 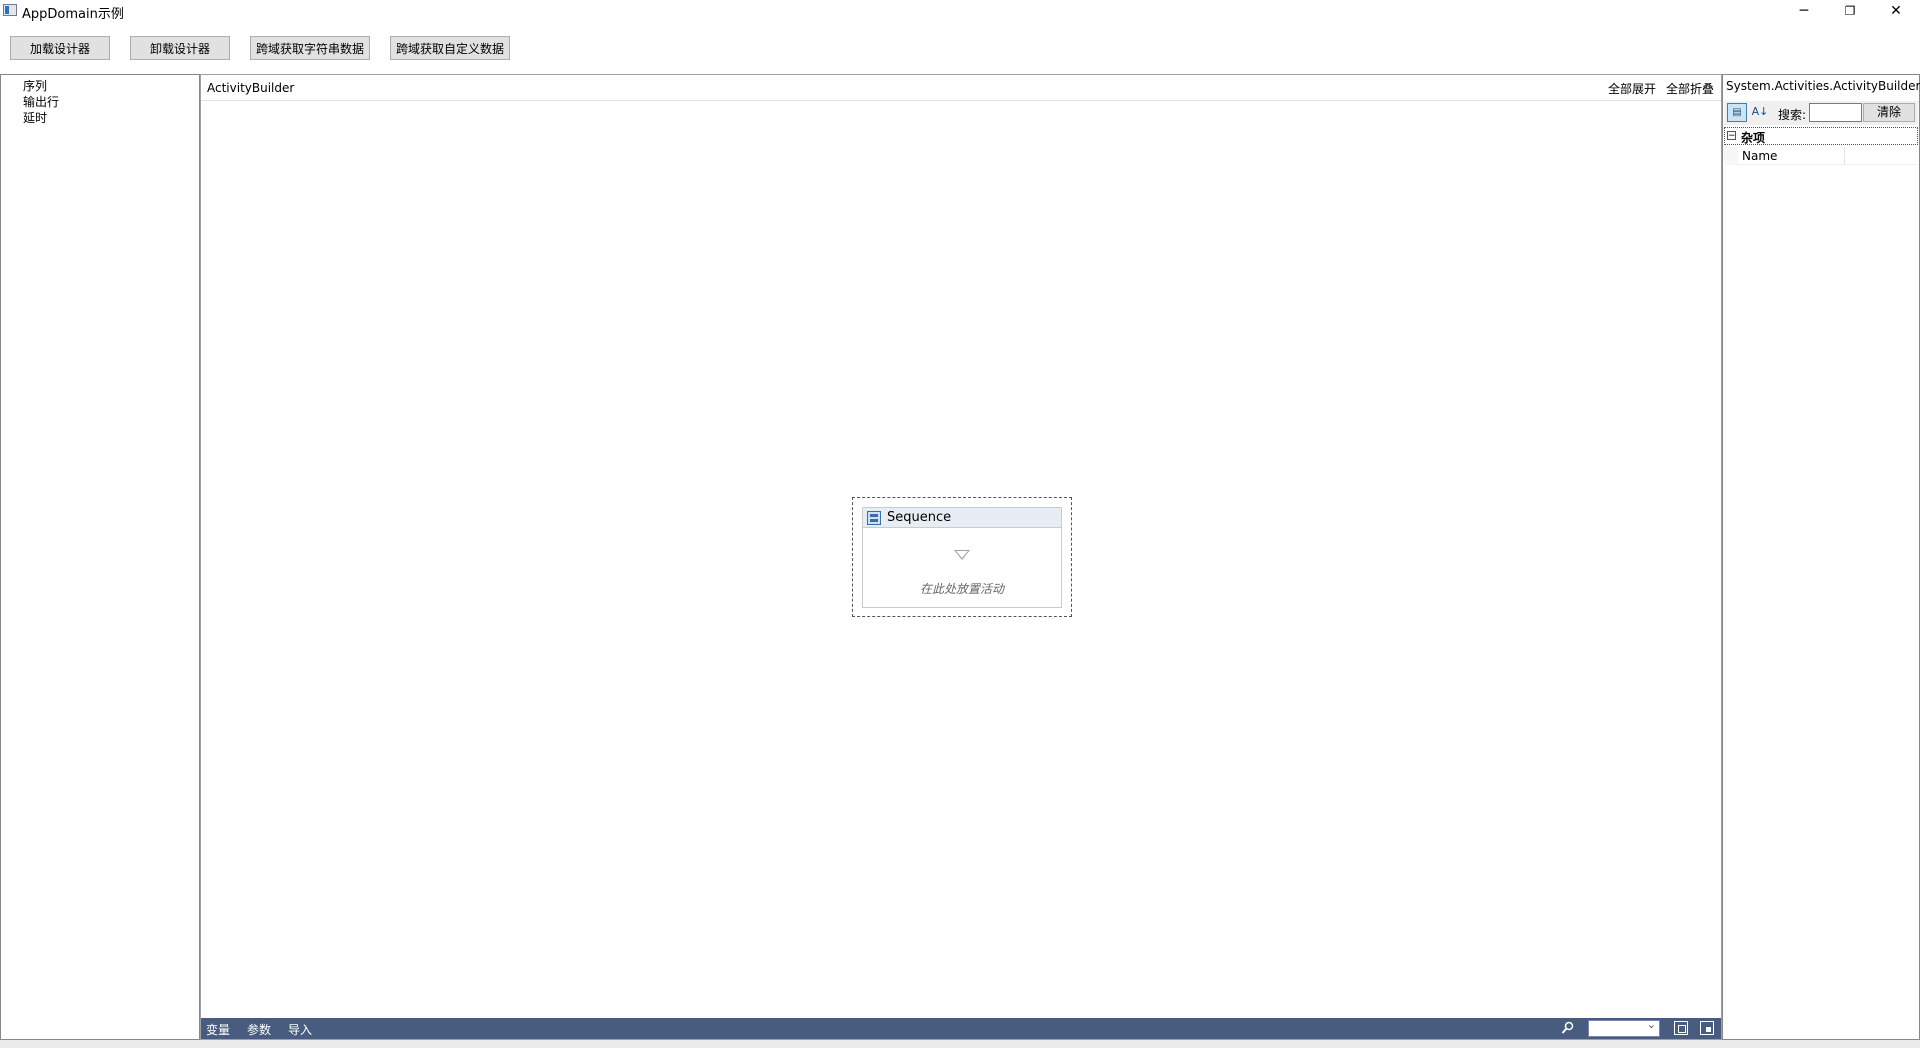 I want to click on designer-header: ActivityBuilder 全部展开 全部折叠, so click(x=961, y=88).